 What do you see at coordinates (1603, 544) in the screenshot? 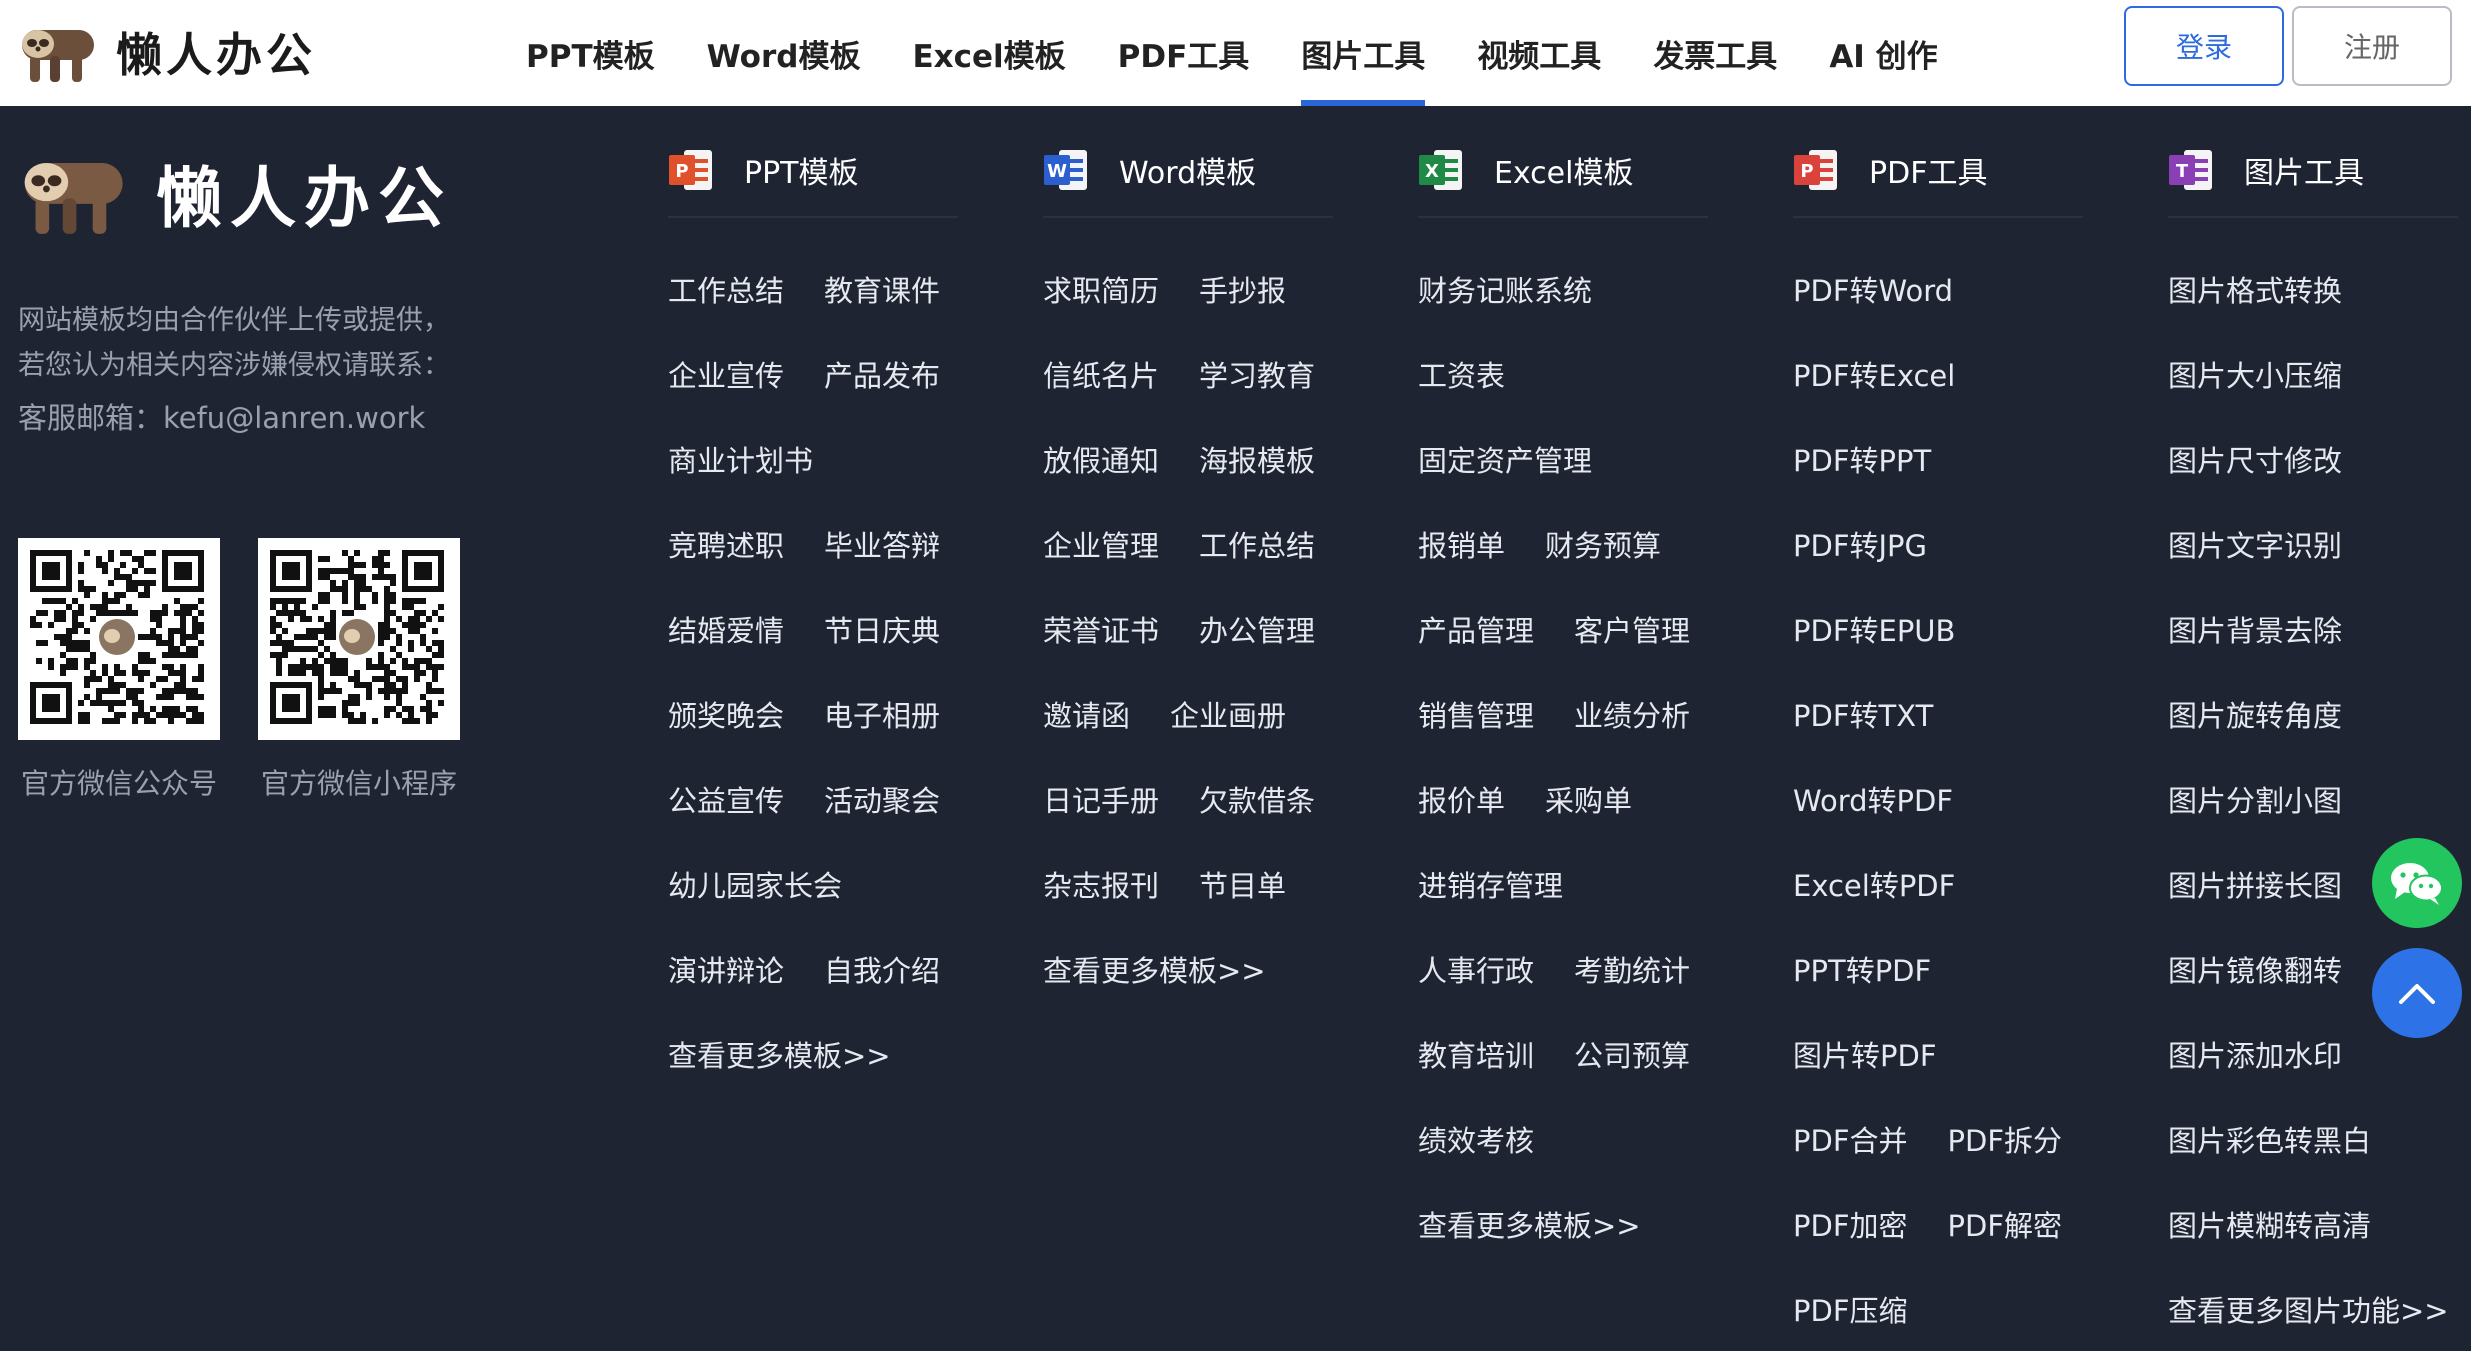
I see `footer-link: 财务预算` at bounding box center [1603, 544].